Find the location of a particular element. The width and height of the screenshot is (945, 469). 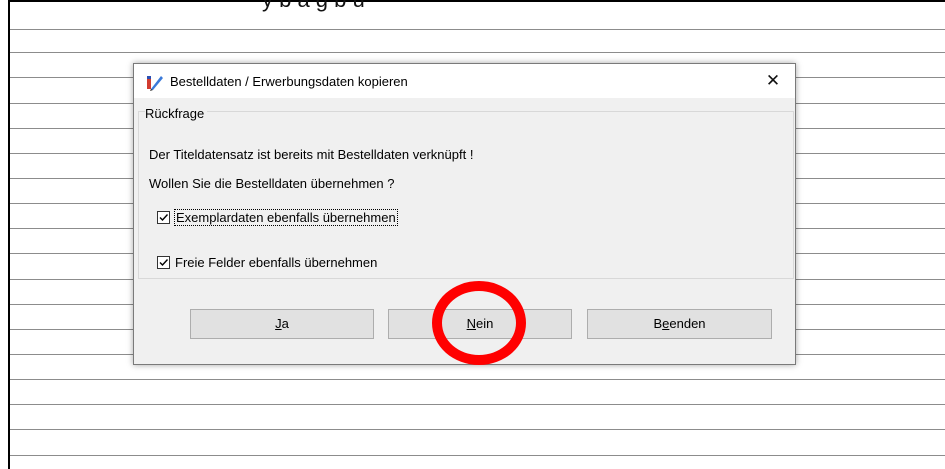

exit-button: Beenden is located at coordinates (679, 324).